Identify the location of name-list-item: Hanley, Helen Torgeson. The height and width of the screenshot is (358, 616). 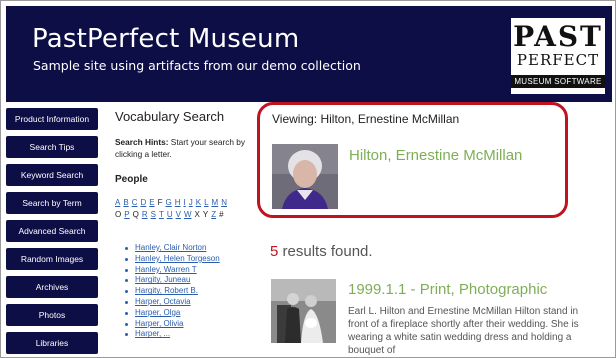
(183, 259).